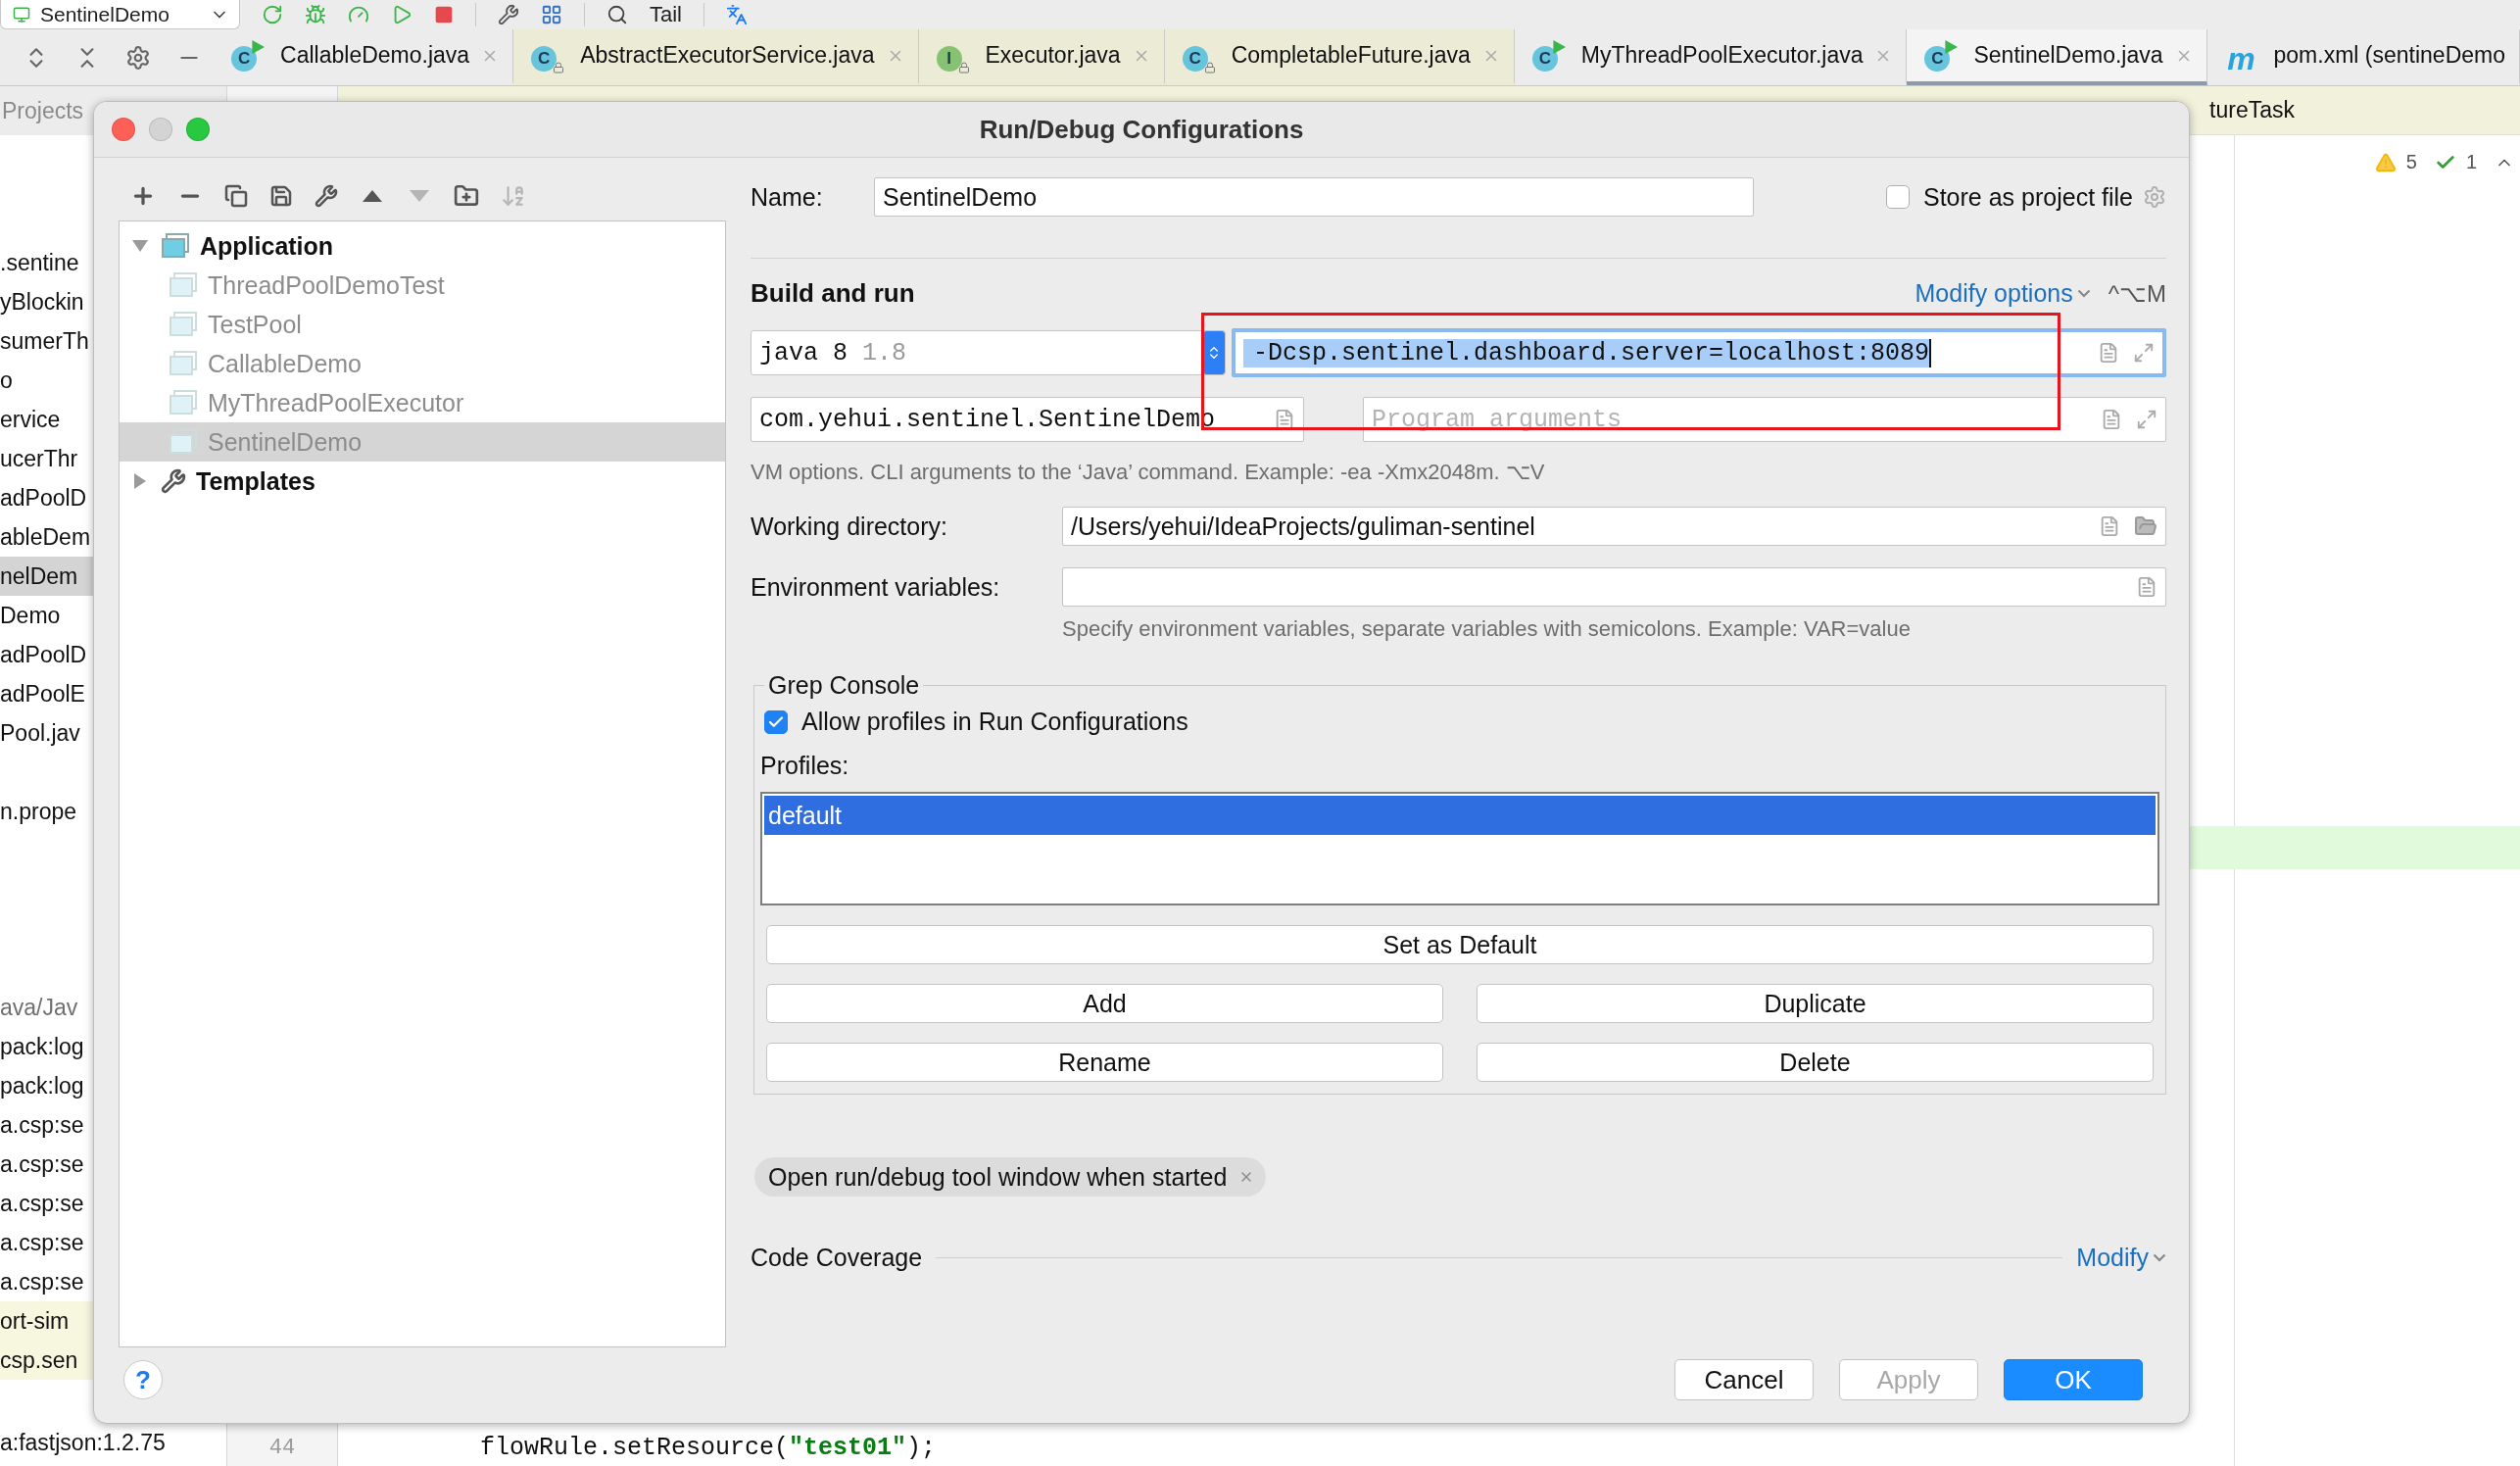  Describe the element at coordinates (143, 1380) in the screenshot. I see `help-button: ?` at that location.